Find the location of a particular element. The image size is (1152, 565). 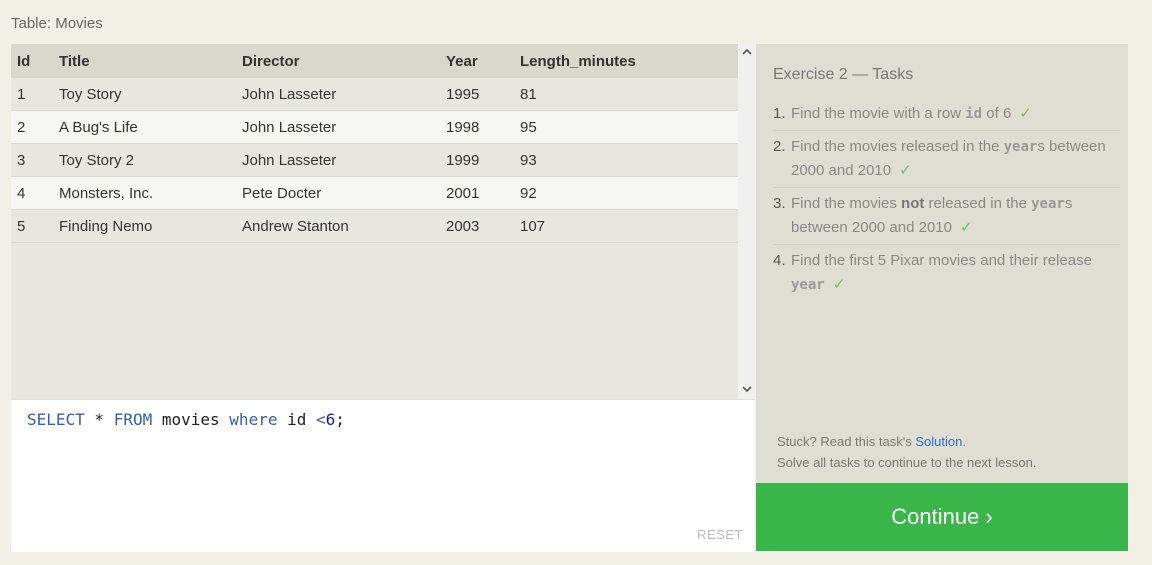

sql-query-text: SELECT * FROM movies where id <6; is located at coordinates (186, 419).